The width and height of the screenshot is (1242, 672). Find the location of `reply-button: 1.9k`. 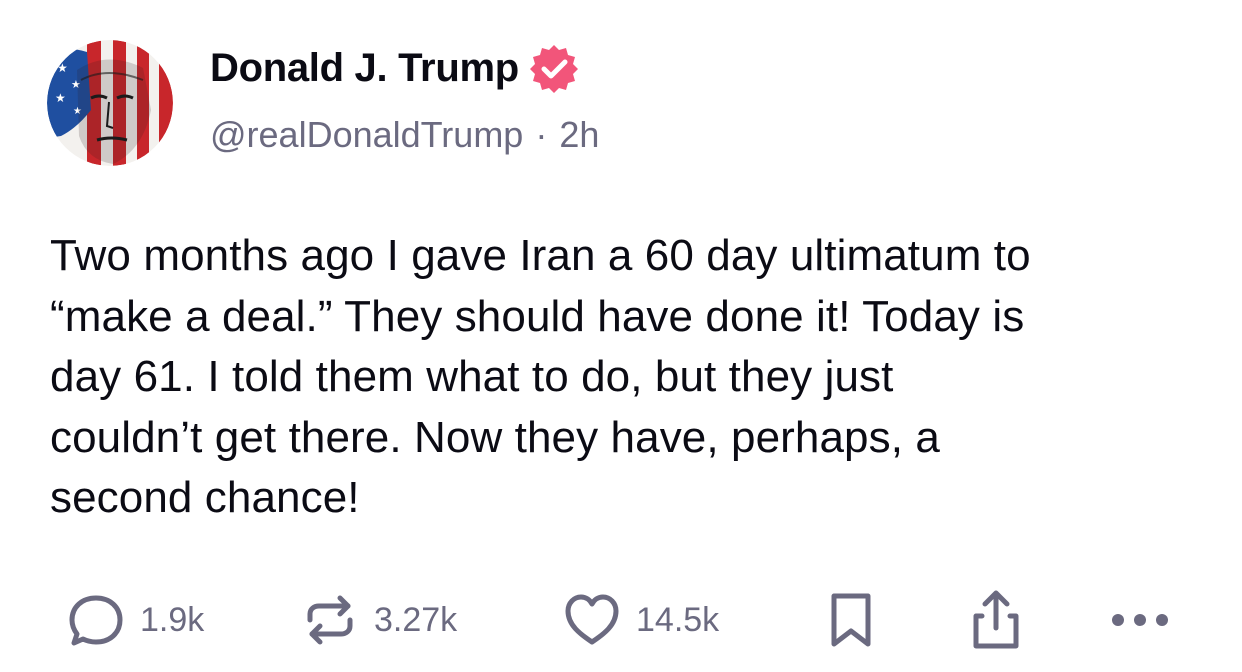

reply-button: 1.9k is located at coordinates (135, 620).